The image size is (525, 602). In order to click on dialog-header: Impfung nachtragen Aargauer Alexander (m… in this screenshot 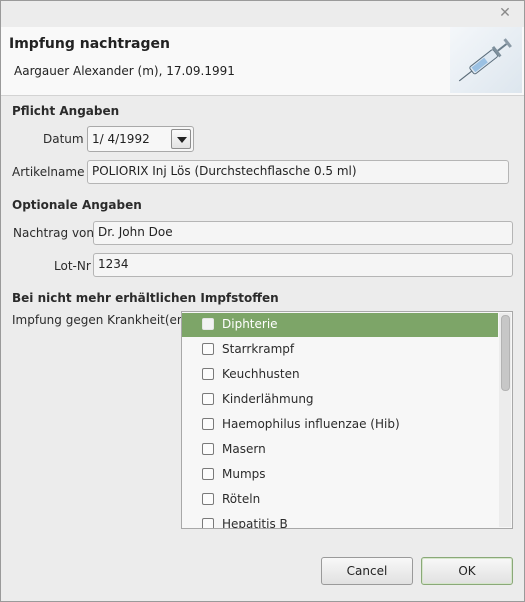, I will do `click(262, 61)`.